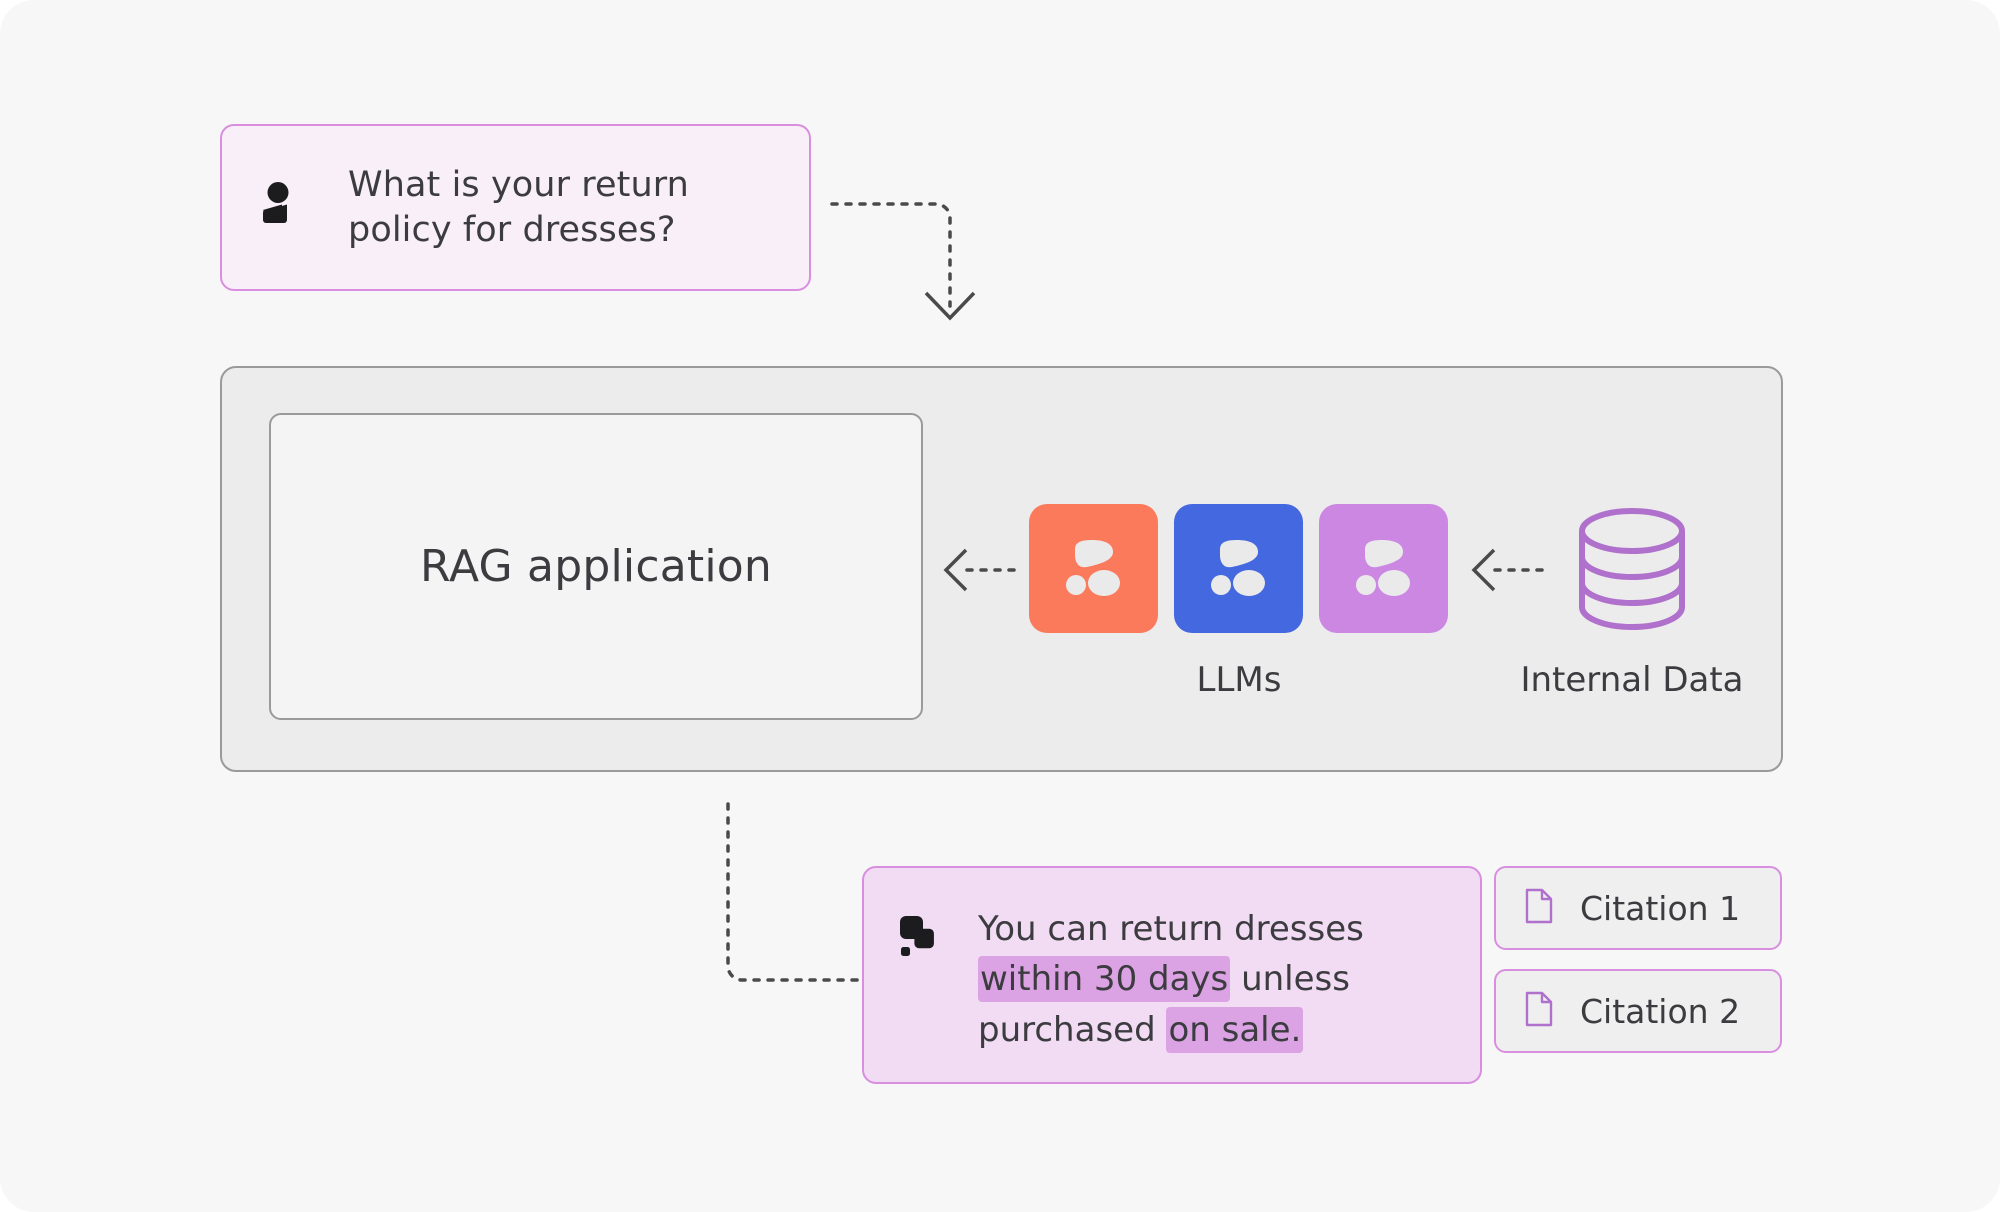 The image size is (2000, 1212). I want to click on citation-chip-1: Citation 1, so click(1638, 908).